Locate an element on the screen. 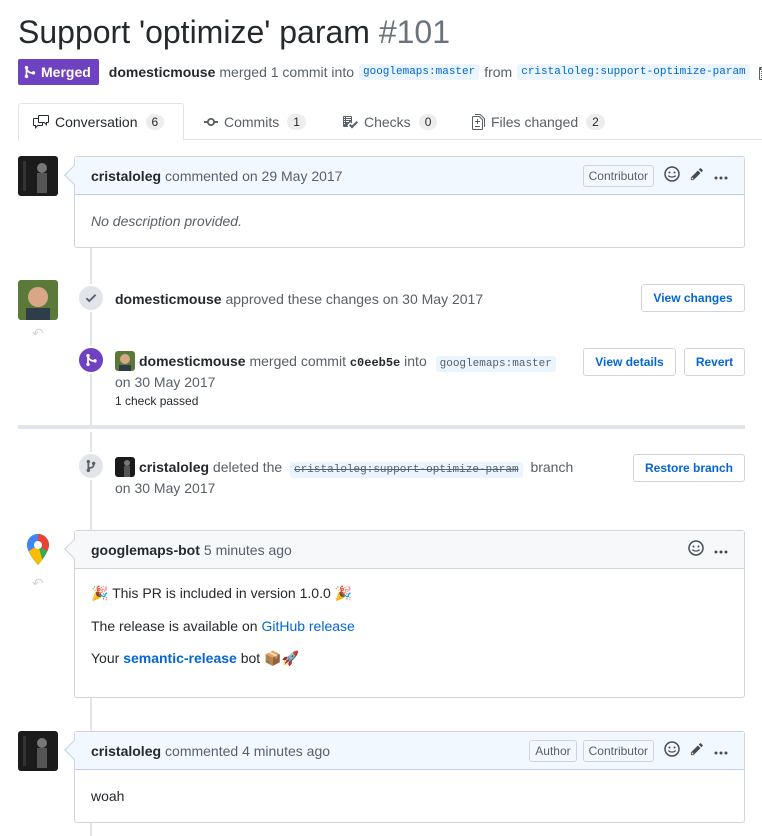 Image resolution: width=762 pixels, height=836 pixels. merge-date: on 30 May 2017 is located at coordinates (165, 382).